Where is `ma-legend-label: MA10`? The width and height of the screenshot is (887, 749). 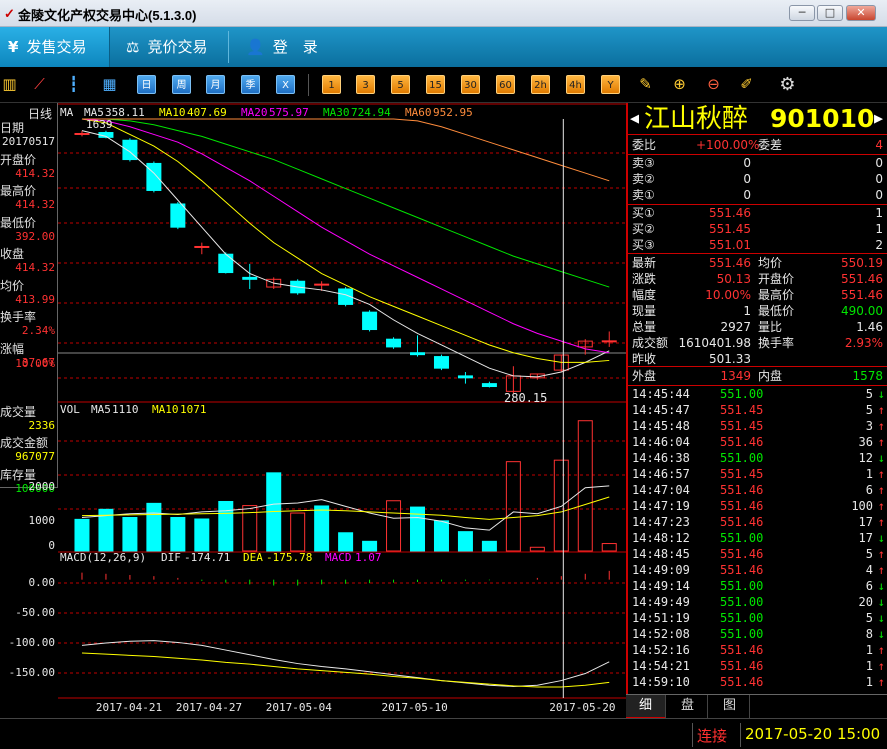 ma-legend-label: MA10 is located at coordinates (172, 112).